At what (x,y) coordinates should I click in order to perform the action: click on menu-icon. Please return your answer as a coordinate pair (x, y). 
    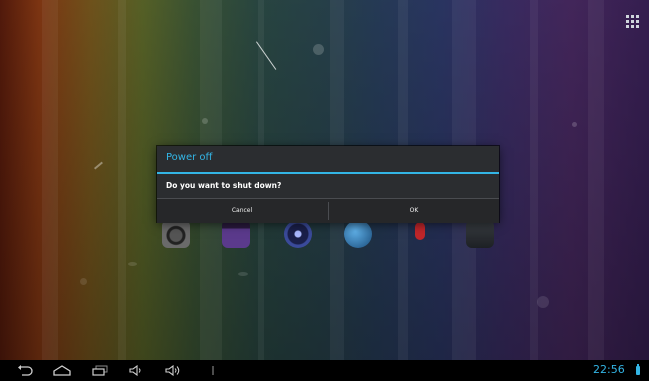
    Looking at the image, I should click on (213, 370).